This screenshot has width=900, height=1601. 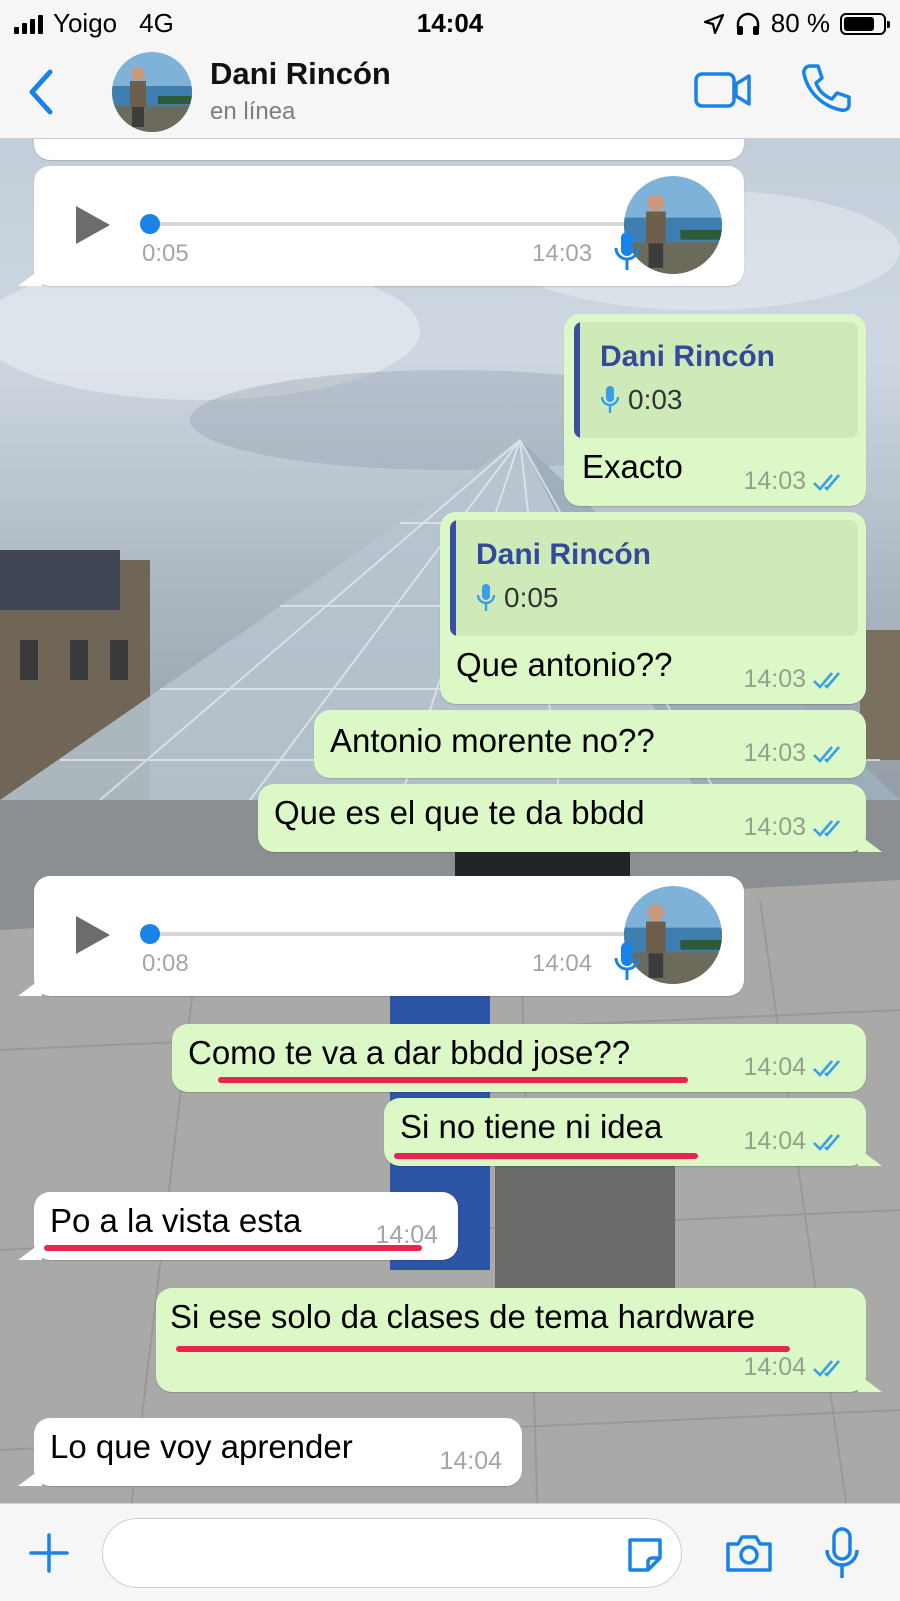 I want to click on phone-icon, so click(x=826, y=88).